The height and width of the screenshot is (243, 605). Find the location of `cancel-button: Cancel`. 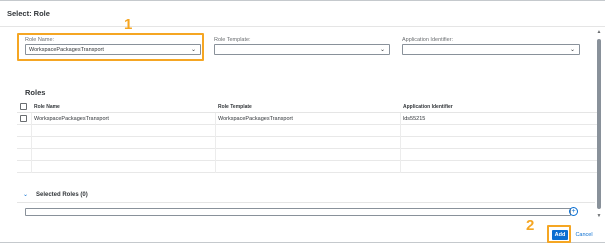

cancel-button: Cancel is located at coordinates (584, 235).